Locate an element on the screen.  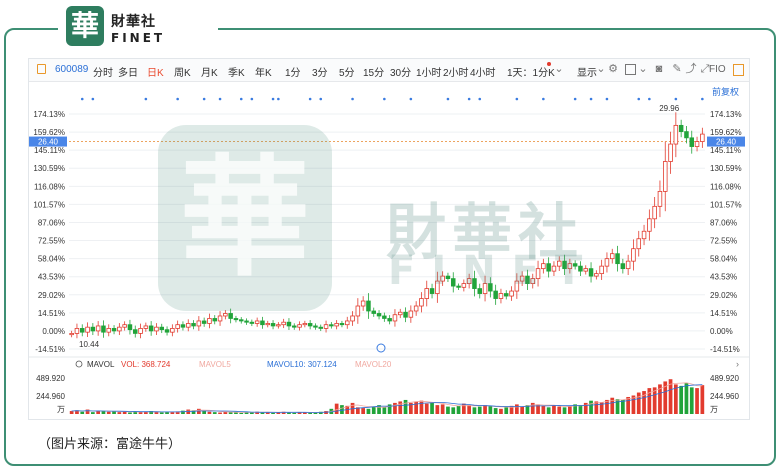
y-tick-right: 174.13% is located at coordinates (726, 114).